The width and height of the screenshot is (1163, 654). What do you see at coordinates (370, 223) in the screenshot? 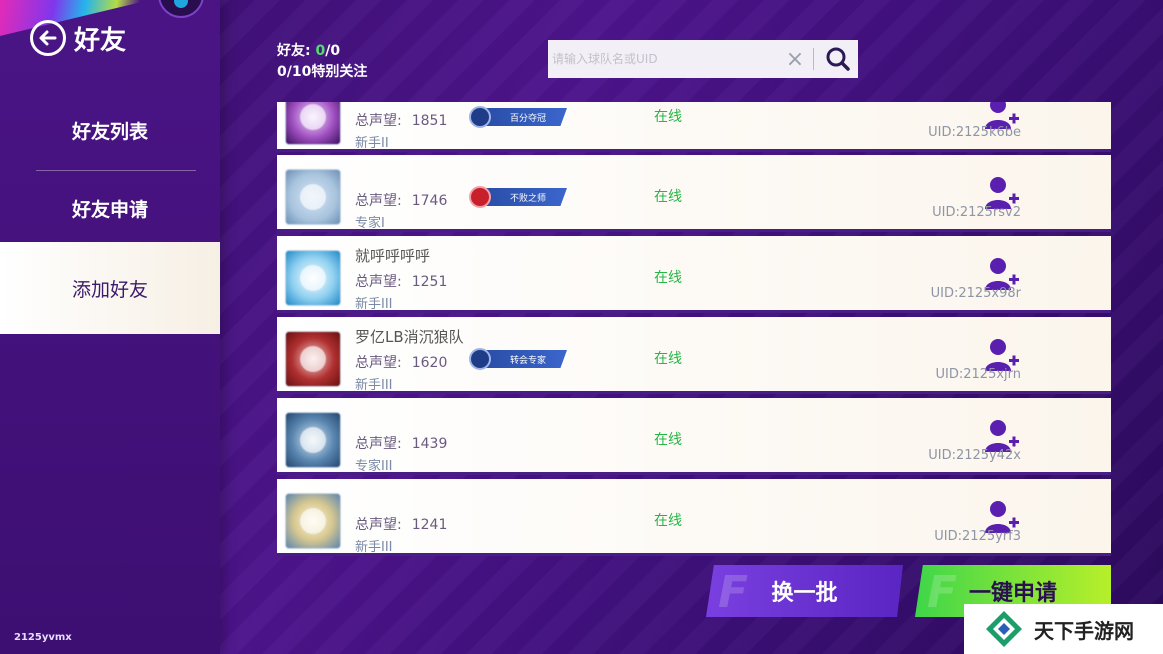
I see `rank: 专家I` at bounding box center [370, 223].